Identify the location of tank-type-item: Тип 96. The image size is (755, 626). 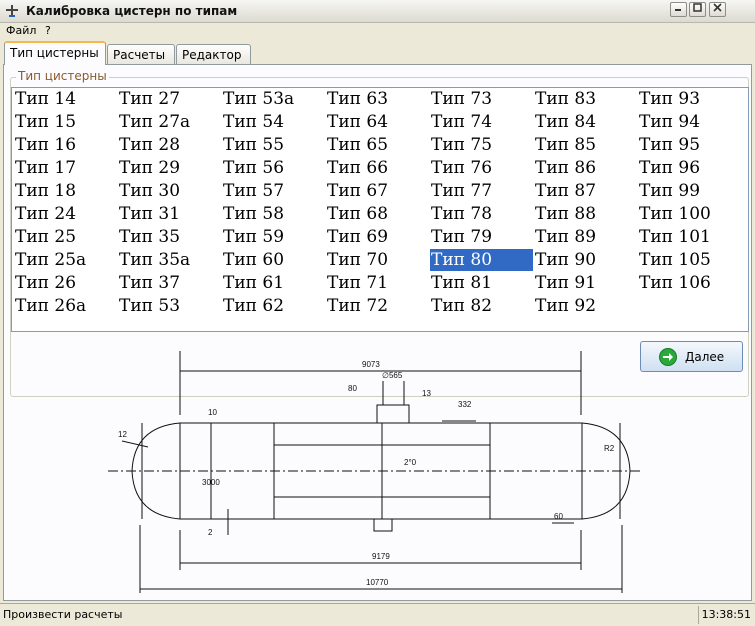
(689, 168).